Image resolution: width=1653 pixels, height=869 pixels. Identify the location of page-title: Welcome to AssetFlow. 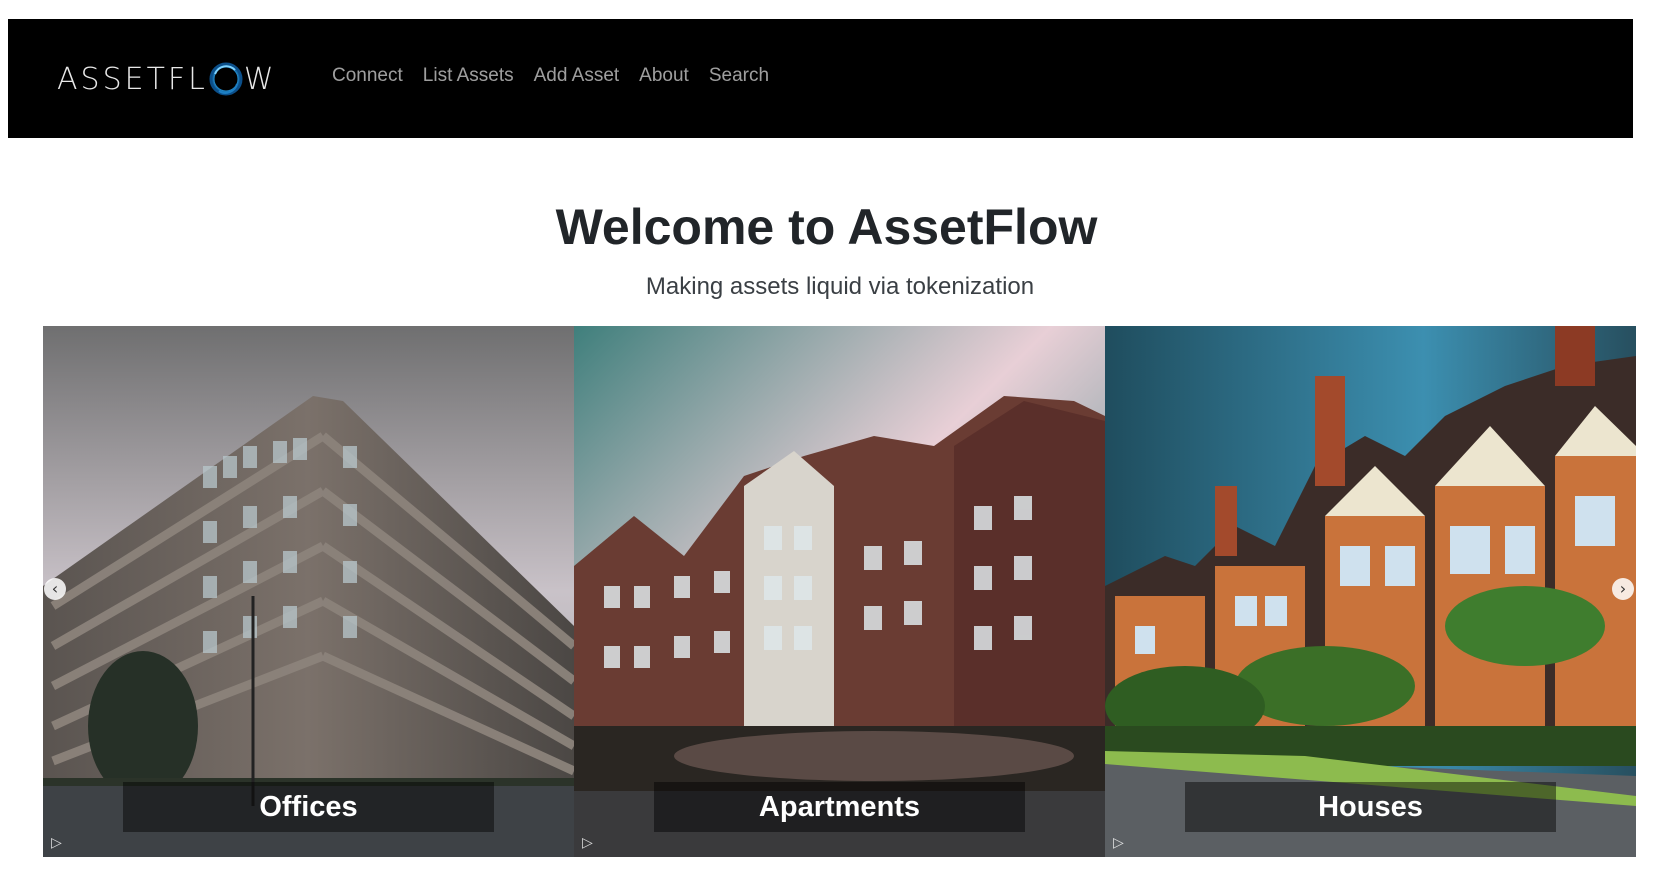
(826, 227).